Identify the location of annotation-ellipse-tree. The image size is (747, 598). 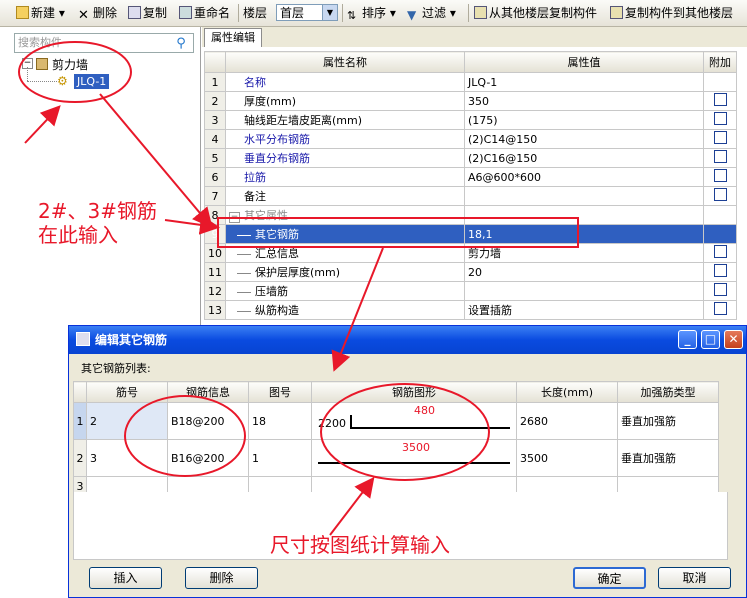
(75, 72).